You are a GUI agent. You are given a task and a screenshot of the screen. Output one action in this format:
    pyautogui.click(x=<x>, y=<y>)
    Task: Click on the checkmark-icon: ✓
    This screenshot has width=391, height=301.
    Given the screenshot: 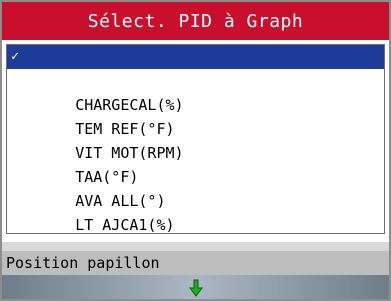 What is the action you would take?
    pyautogui.click(x=15, y=56)
    